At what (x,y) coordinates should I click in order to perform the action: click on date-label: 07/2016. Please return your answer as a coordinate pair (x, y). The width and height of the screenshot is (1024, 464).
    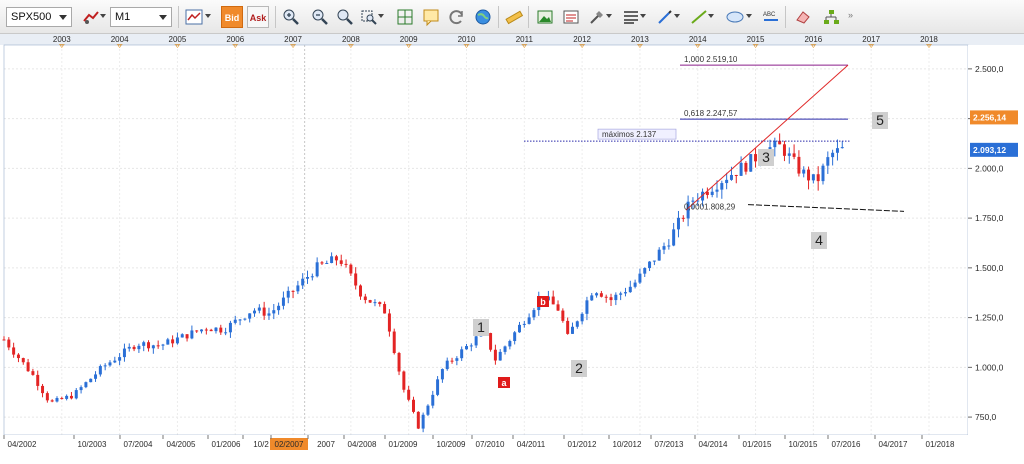
    Looking at the image, I should click on (846, 444).